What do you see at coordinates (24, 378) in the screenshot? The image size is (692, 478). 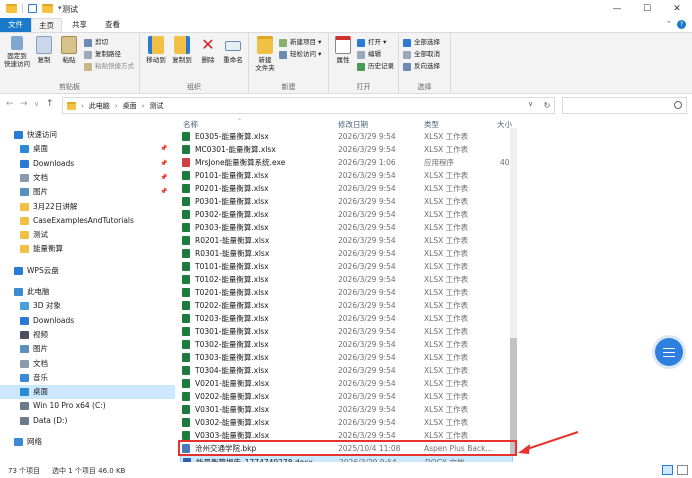 I see `nav-item: 音乐` at bounding box center [24, 378].